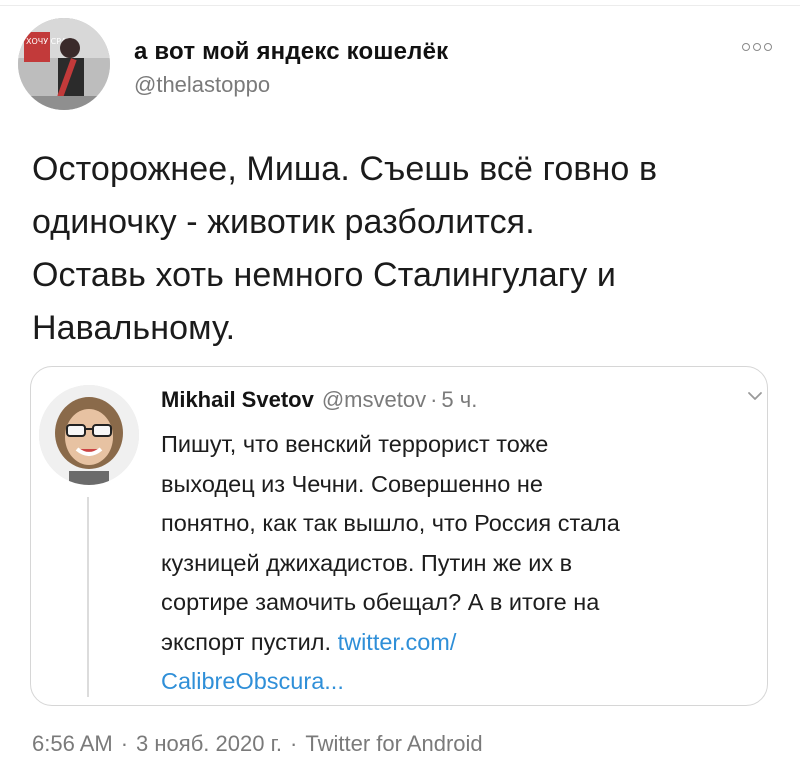  I want to click on chevron-down-icon, so click(755, 396).